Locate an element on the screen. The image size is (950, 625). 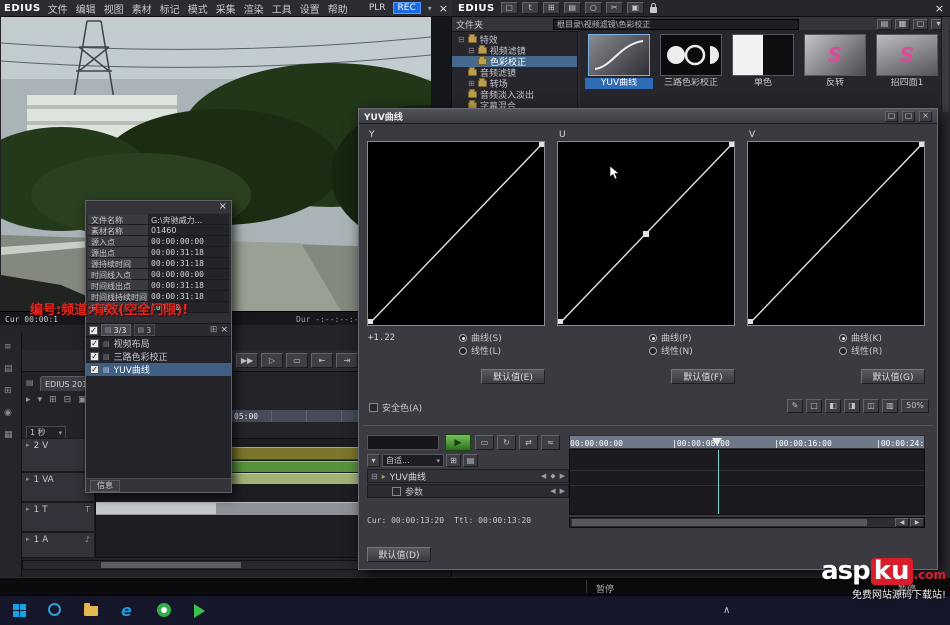
preview-zoom-button: 50% is located at coordinates (915, 406).